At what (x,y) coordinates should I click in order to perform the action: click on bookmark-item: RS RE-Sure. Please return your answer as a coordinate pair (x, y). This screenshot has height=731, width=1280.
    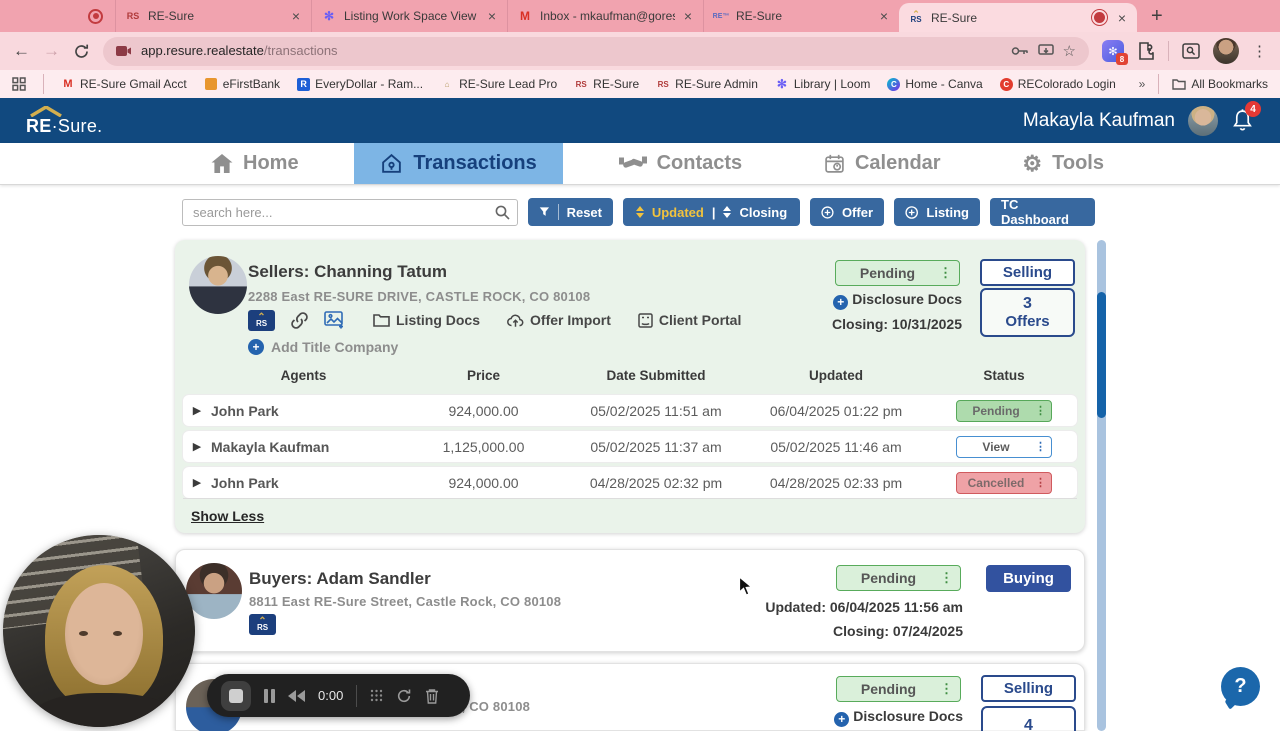
    Looking at the image, I should click on (607, 84).